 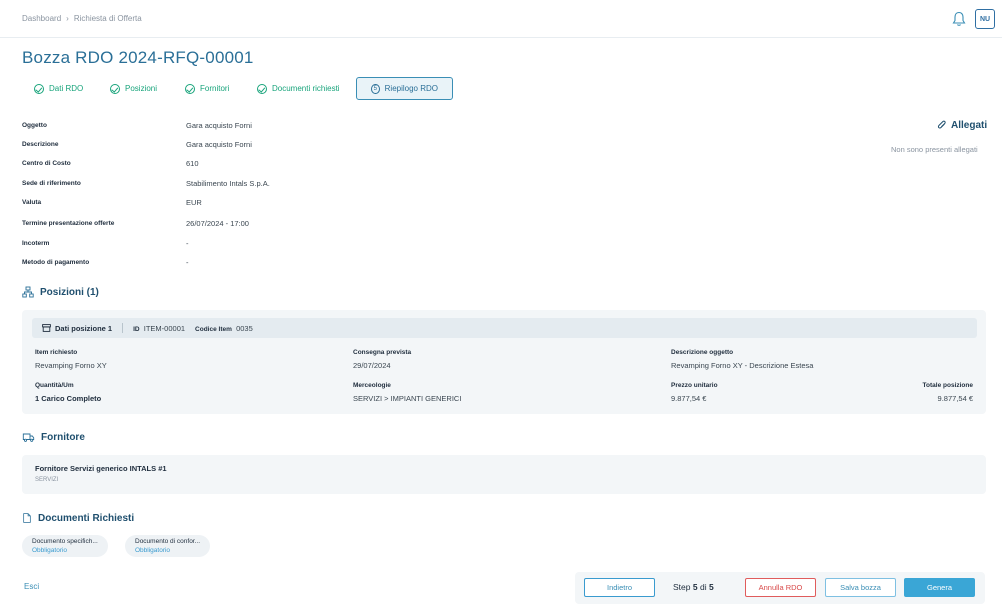 What do you see at coordinates (27, 518) in the screenshot?
I see `document-icon` at bounding box center [27, 518].